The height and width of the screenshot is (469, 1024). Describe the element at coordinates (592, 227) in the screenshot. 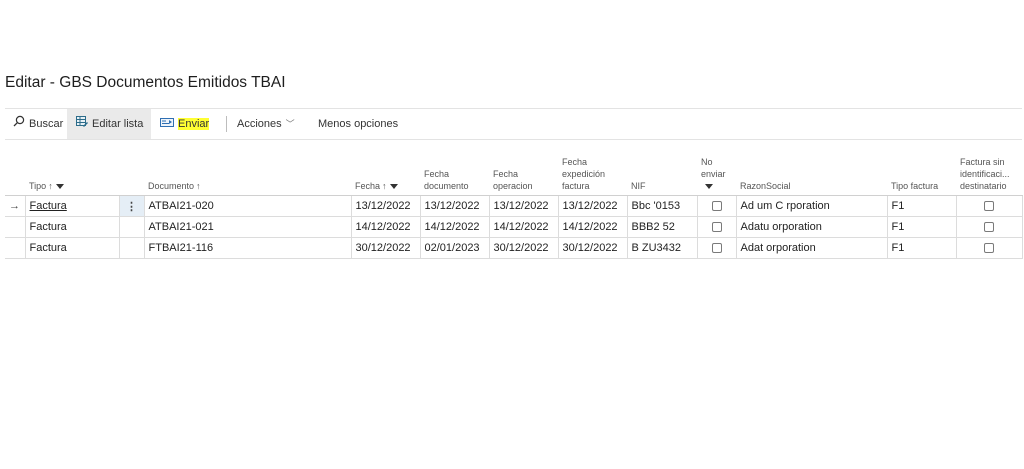

I see `cell-fecha-expedicion: 14/12/2022` at that location.